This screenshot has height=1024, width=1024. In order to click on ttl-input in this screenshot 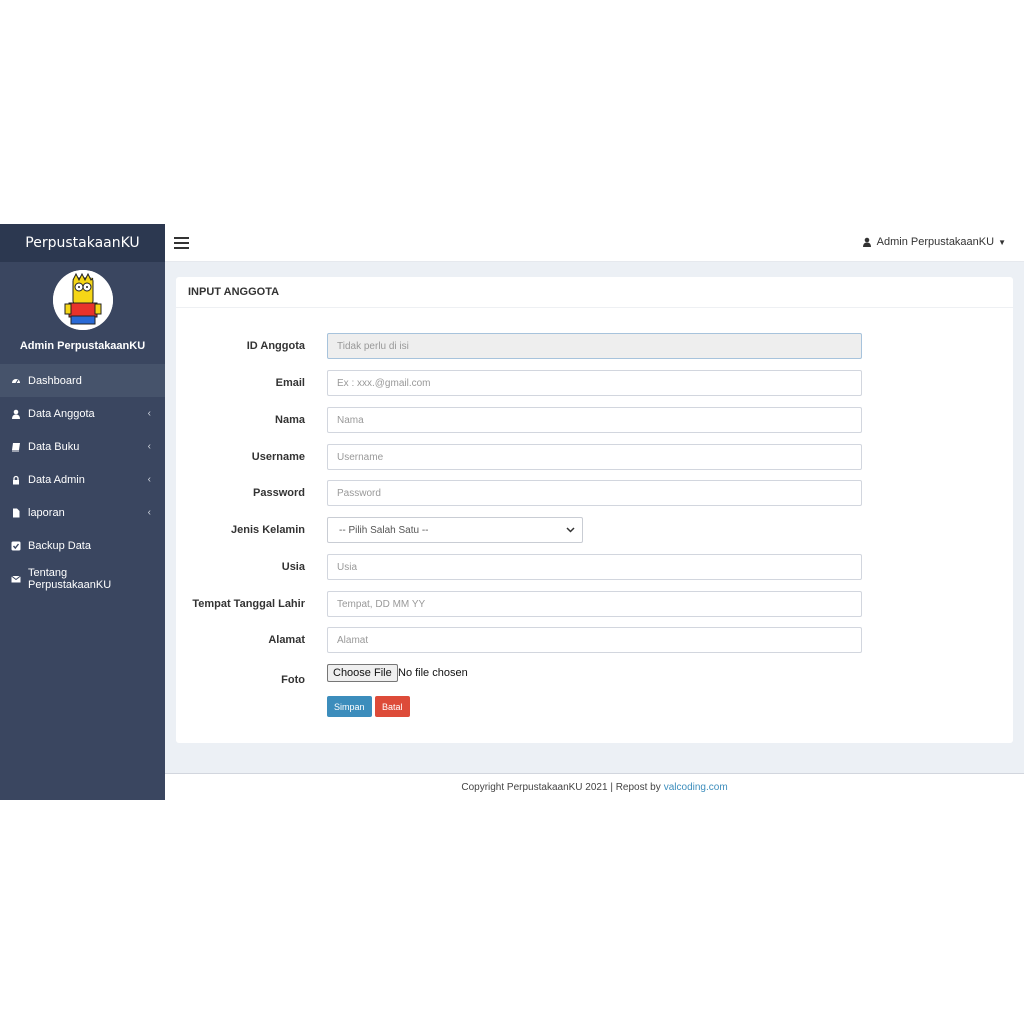, I will do `click(594, 604)`.